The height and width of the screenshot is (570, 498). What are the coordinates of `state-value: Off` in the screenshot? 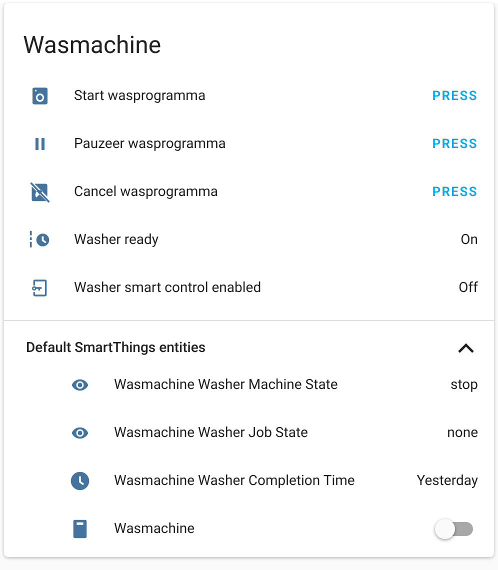 It's located at (468, 288).